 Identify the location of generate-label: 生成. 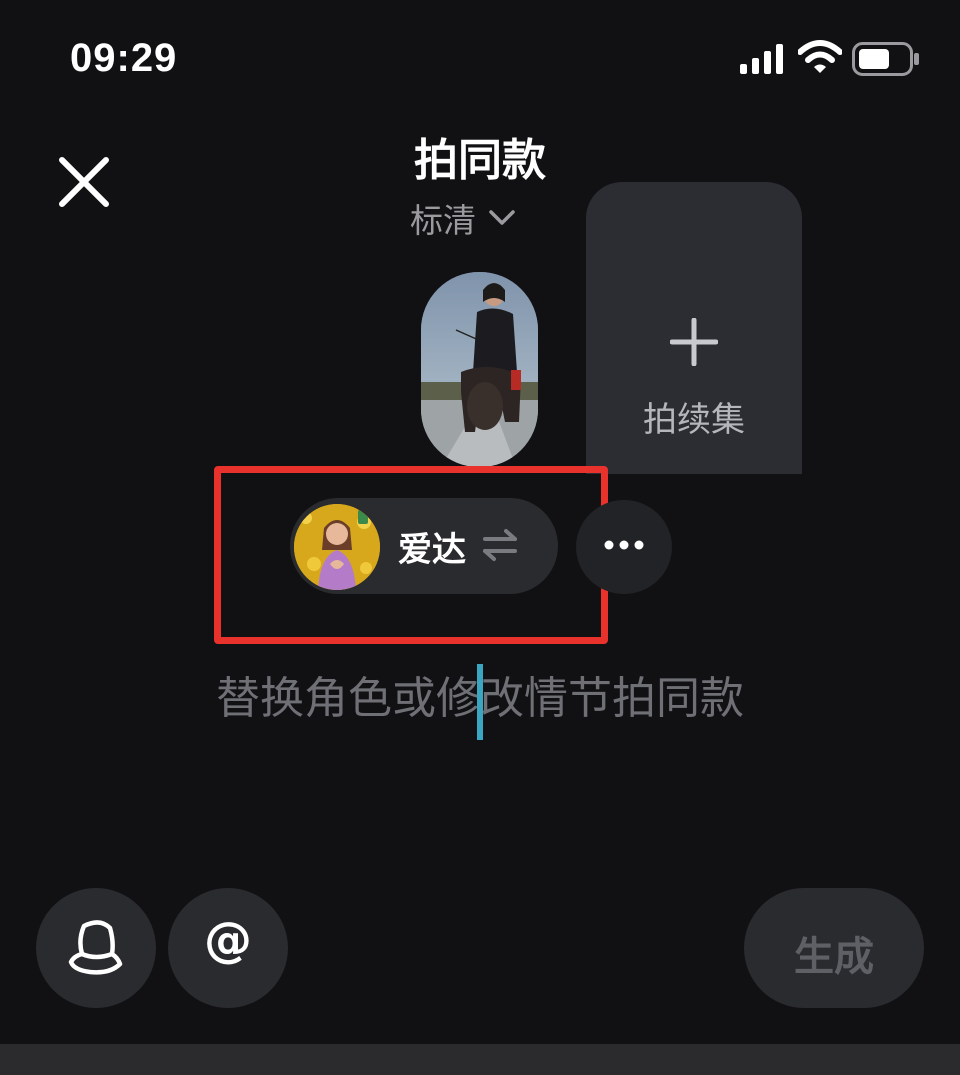
(834, 957).